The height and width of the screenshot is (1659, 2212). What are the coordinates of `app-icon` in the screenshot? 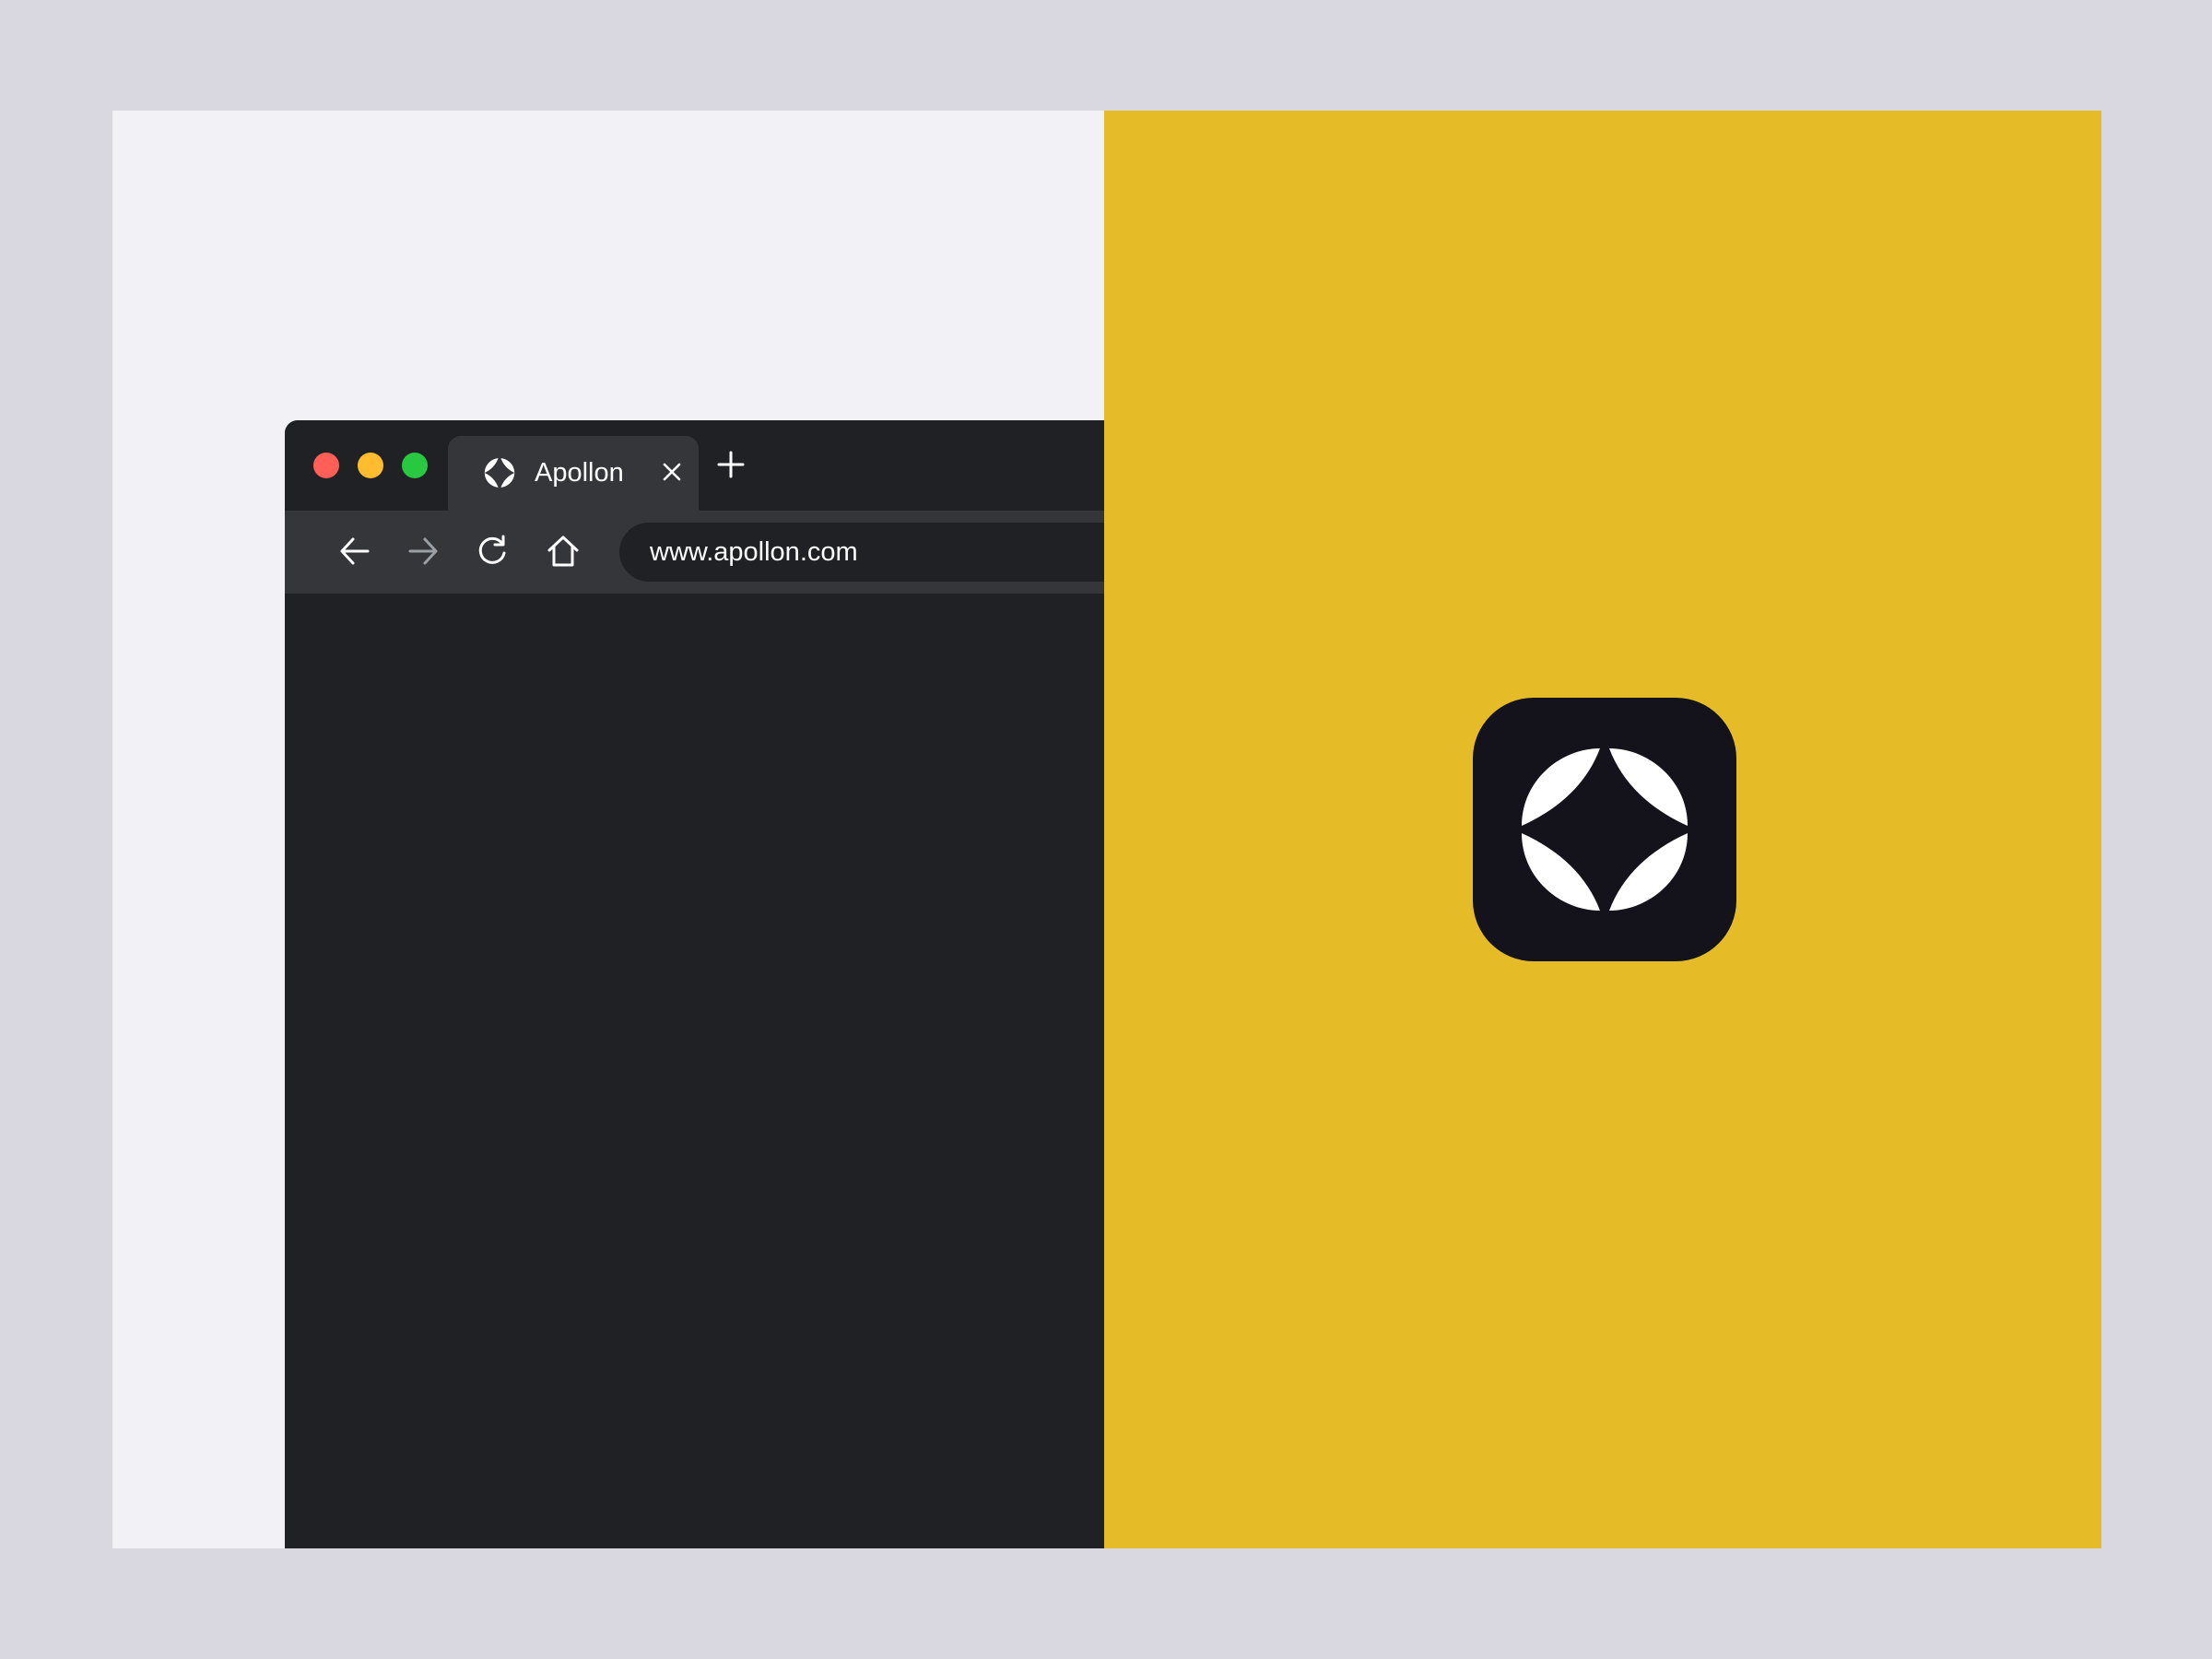 It's located at (1604, 829).